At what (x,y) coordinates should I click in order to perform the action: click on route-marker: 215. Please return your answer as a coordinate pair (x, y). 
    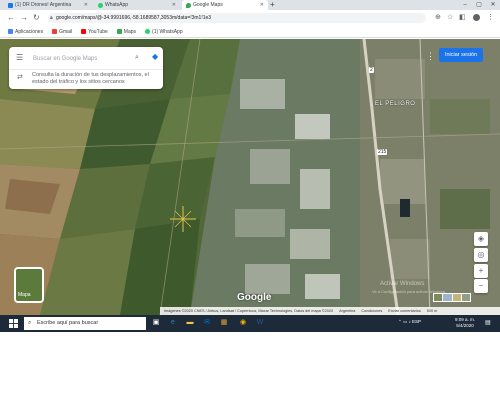
    Looking at the image, I should click on (382, 152).